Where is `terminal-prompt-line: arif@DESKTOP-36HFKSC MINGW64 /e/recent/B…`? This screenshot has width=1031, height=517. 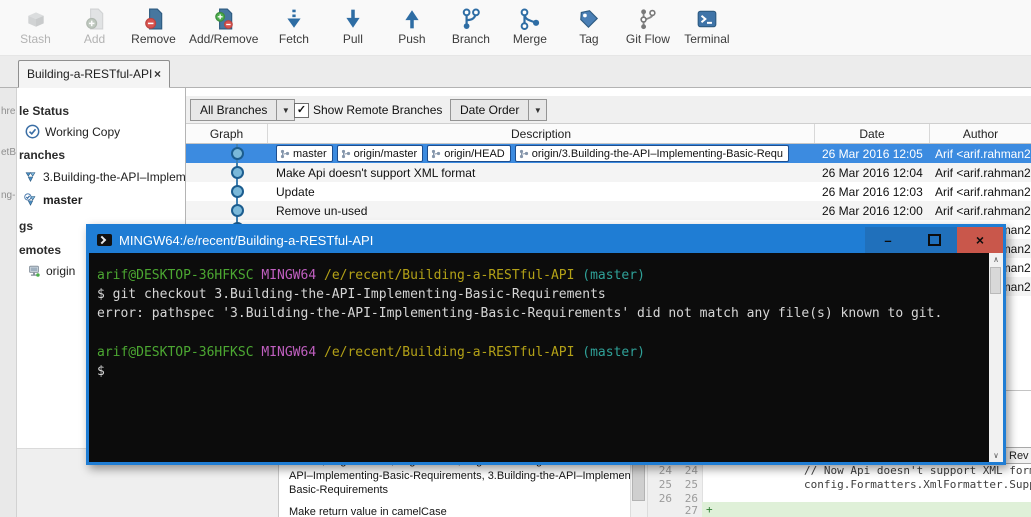
terminal-prompt-line: arif@DESKTOP-36HFKSC MINGW64 /e/recent/B… is located at coordinates (371, 352).